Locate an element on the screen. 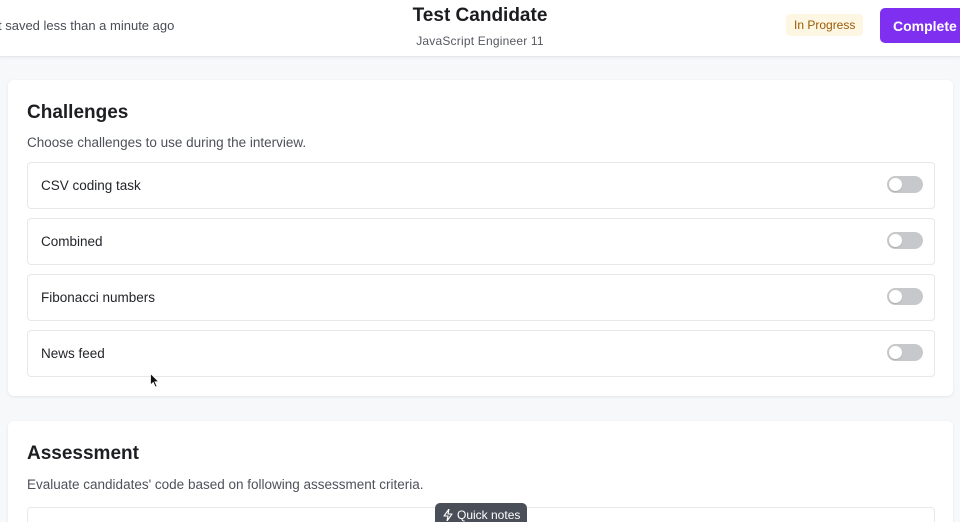 The width and height of the screenshot is (960, 522). status-badge: In Progress is located at coordinates (825, 25).